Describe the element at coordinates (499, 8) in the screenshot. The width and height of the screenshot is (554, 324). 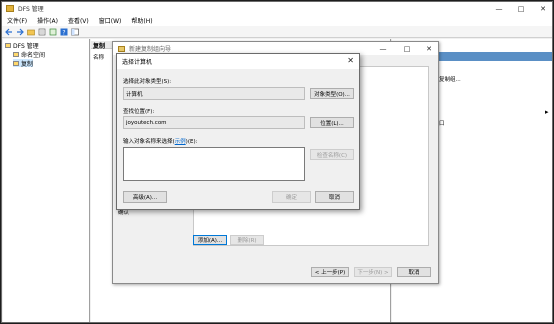
I see `minimize-button: —` at that location.